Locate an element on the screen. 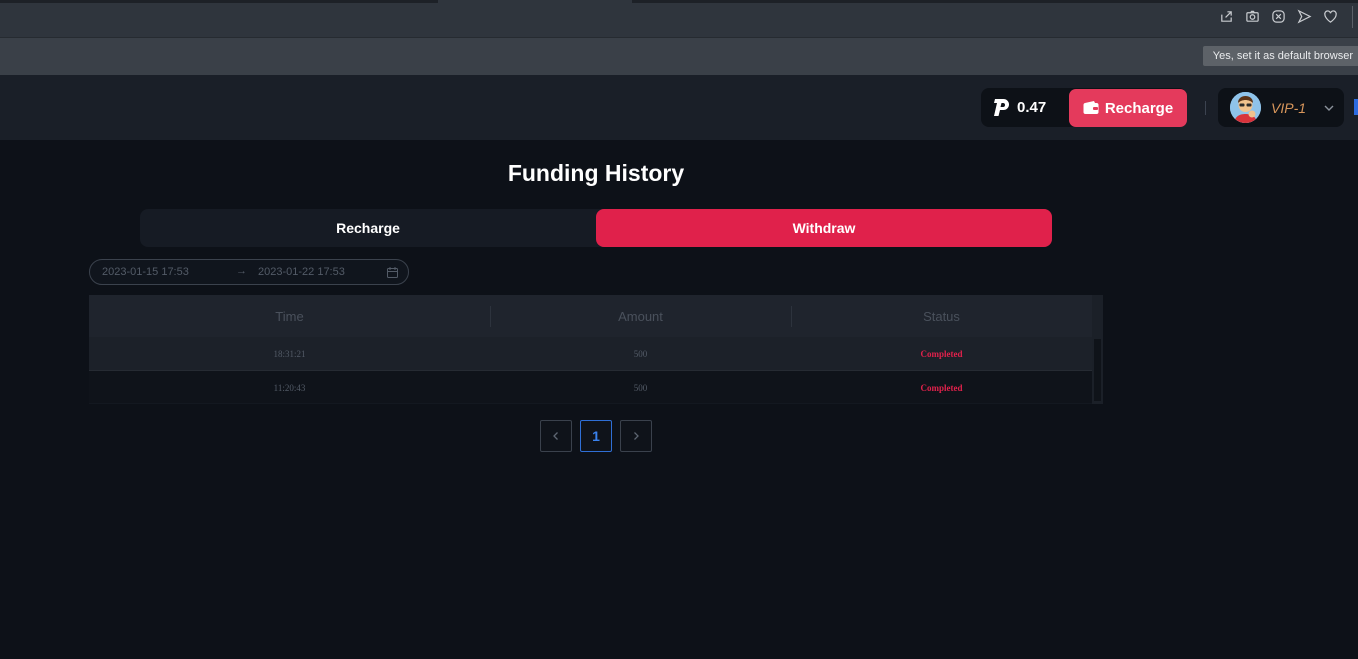 Image resolution: width=1358 pixels, height=659 pixels. prev-page-button is located at coordinates (556, 436).